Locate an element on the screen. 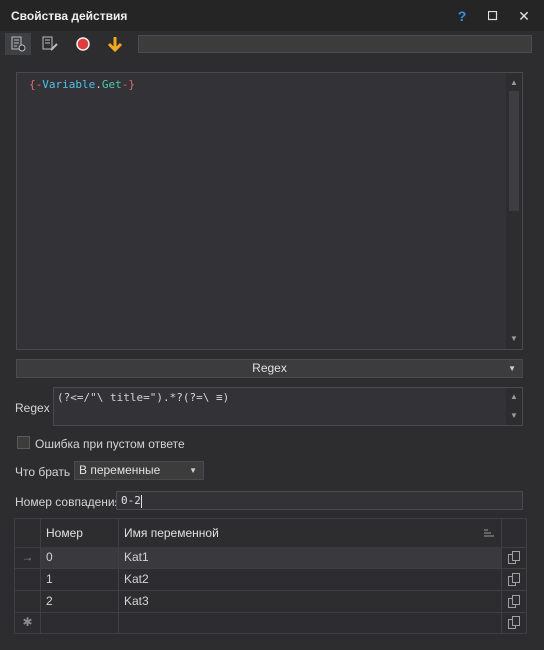  row-number is located at coordinates (79, 622).